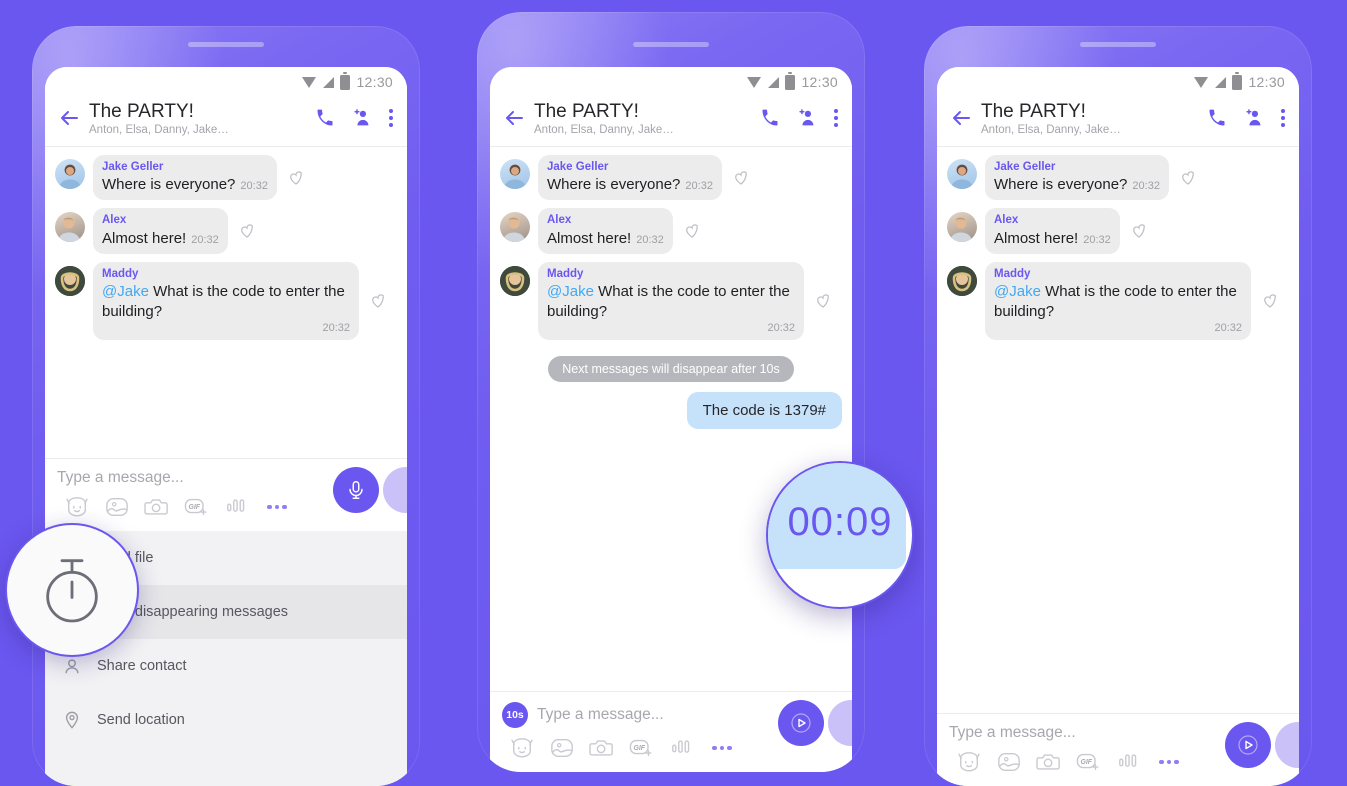 This screenshot has width=1347, height=786. I want to click on message-text-line: Almost here! 20:32, so click(160, 238).